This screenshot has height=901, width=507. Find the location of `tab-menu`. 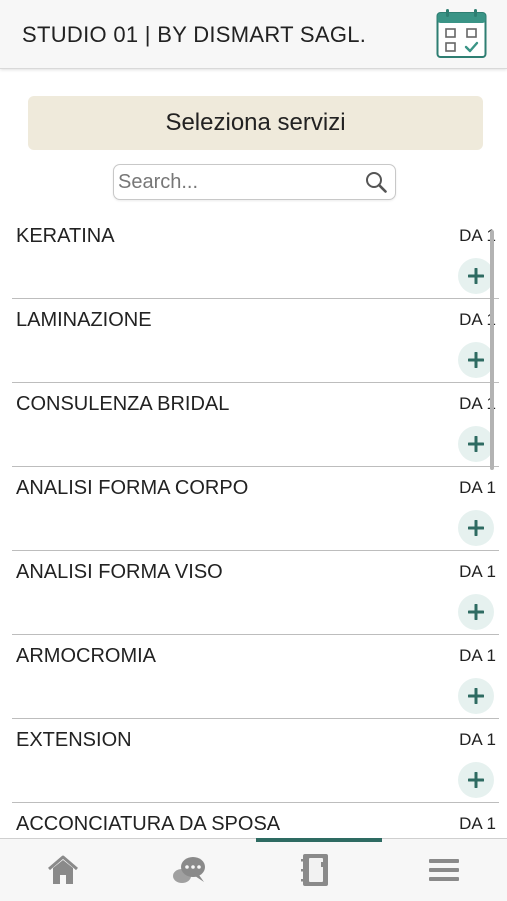

tab-menu is located at coordinates (444, 870).